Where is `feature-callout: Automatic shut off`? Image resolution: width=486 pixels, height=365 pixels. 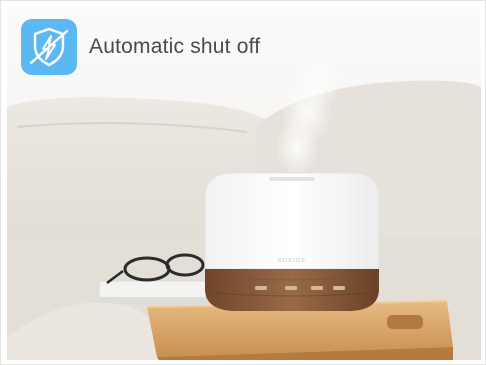
feature-callout: Automatic shut off is located at coordinates (140, 47).